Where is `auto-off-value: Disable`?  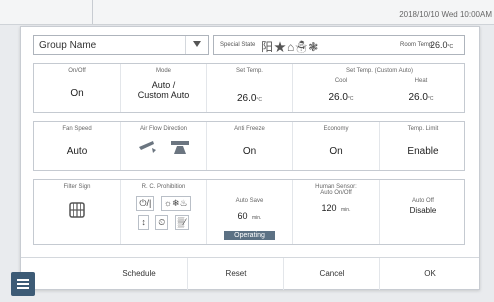
auto-off-value: Disable is located at coordinates (423, 210).